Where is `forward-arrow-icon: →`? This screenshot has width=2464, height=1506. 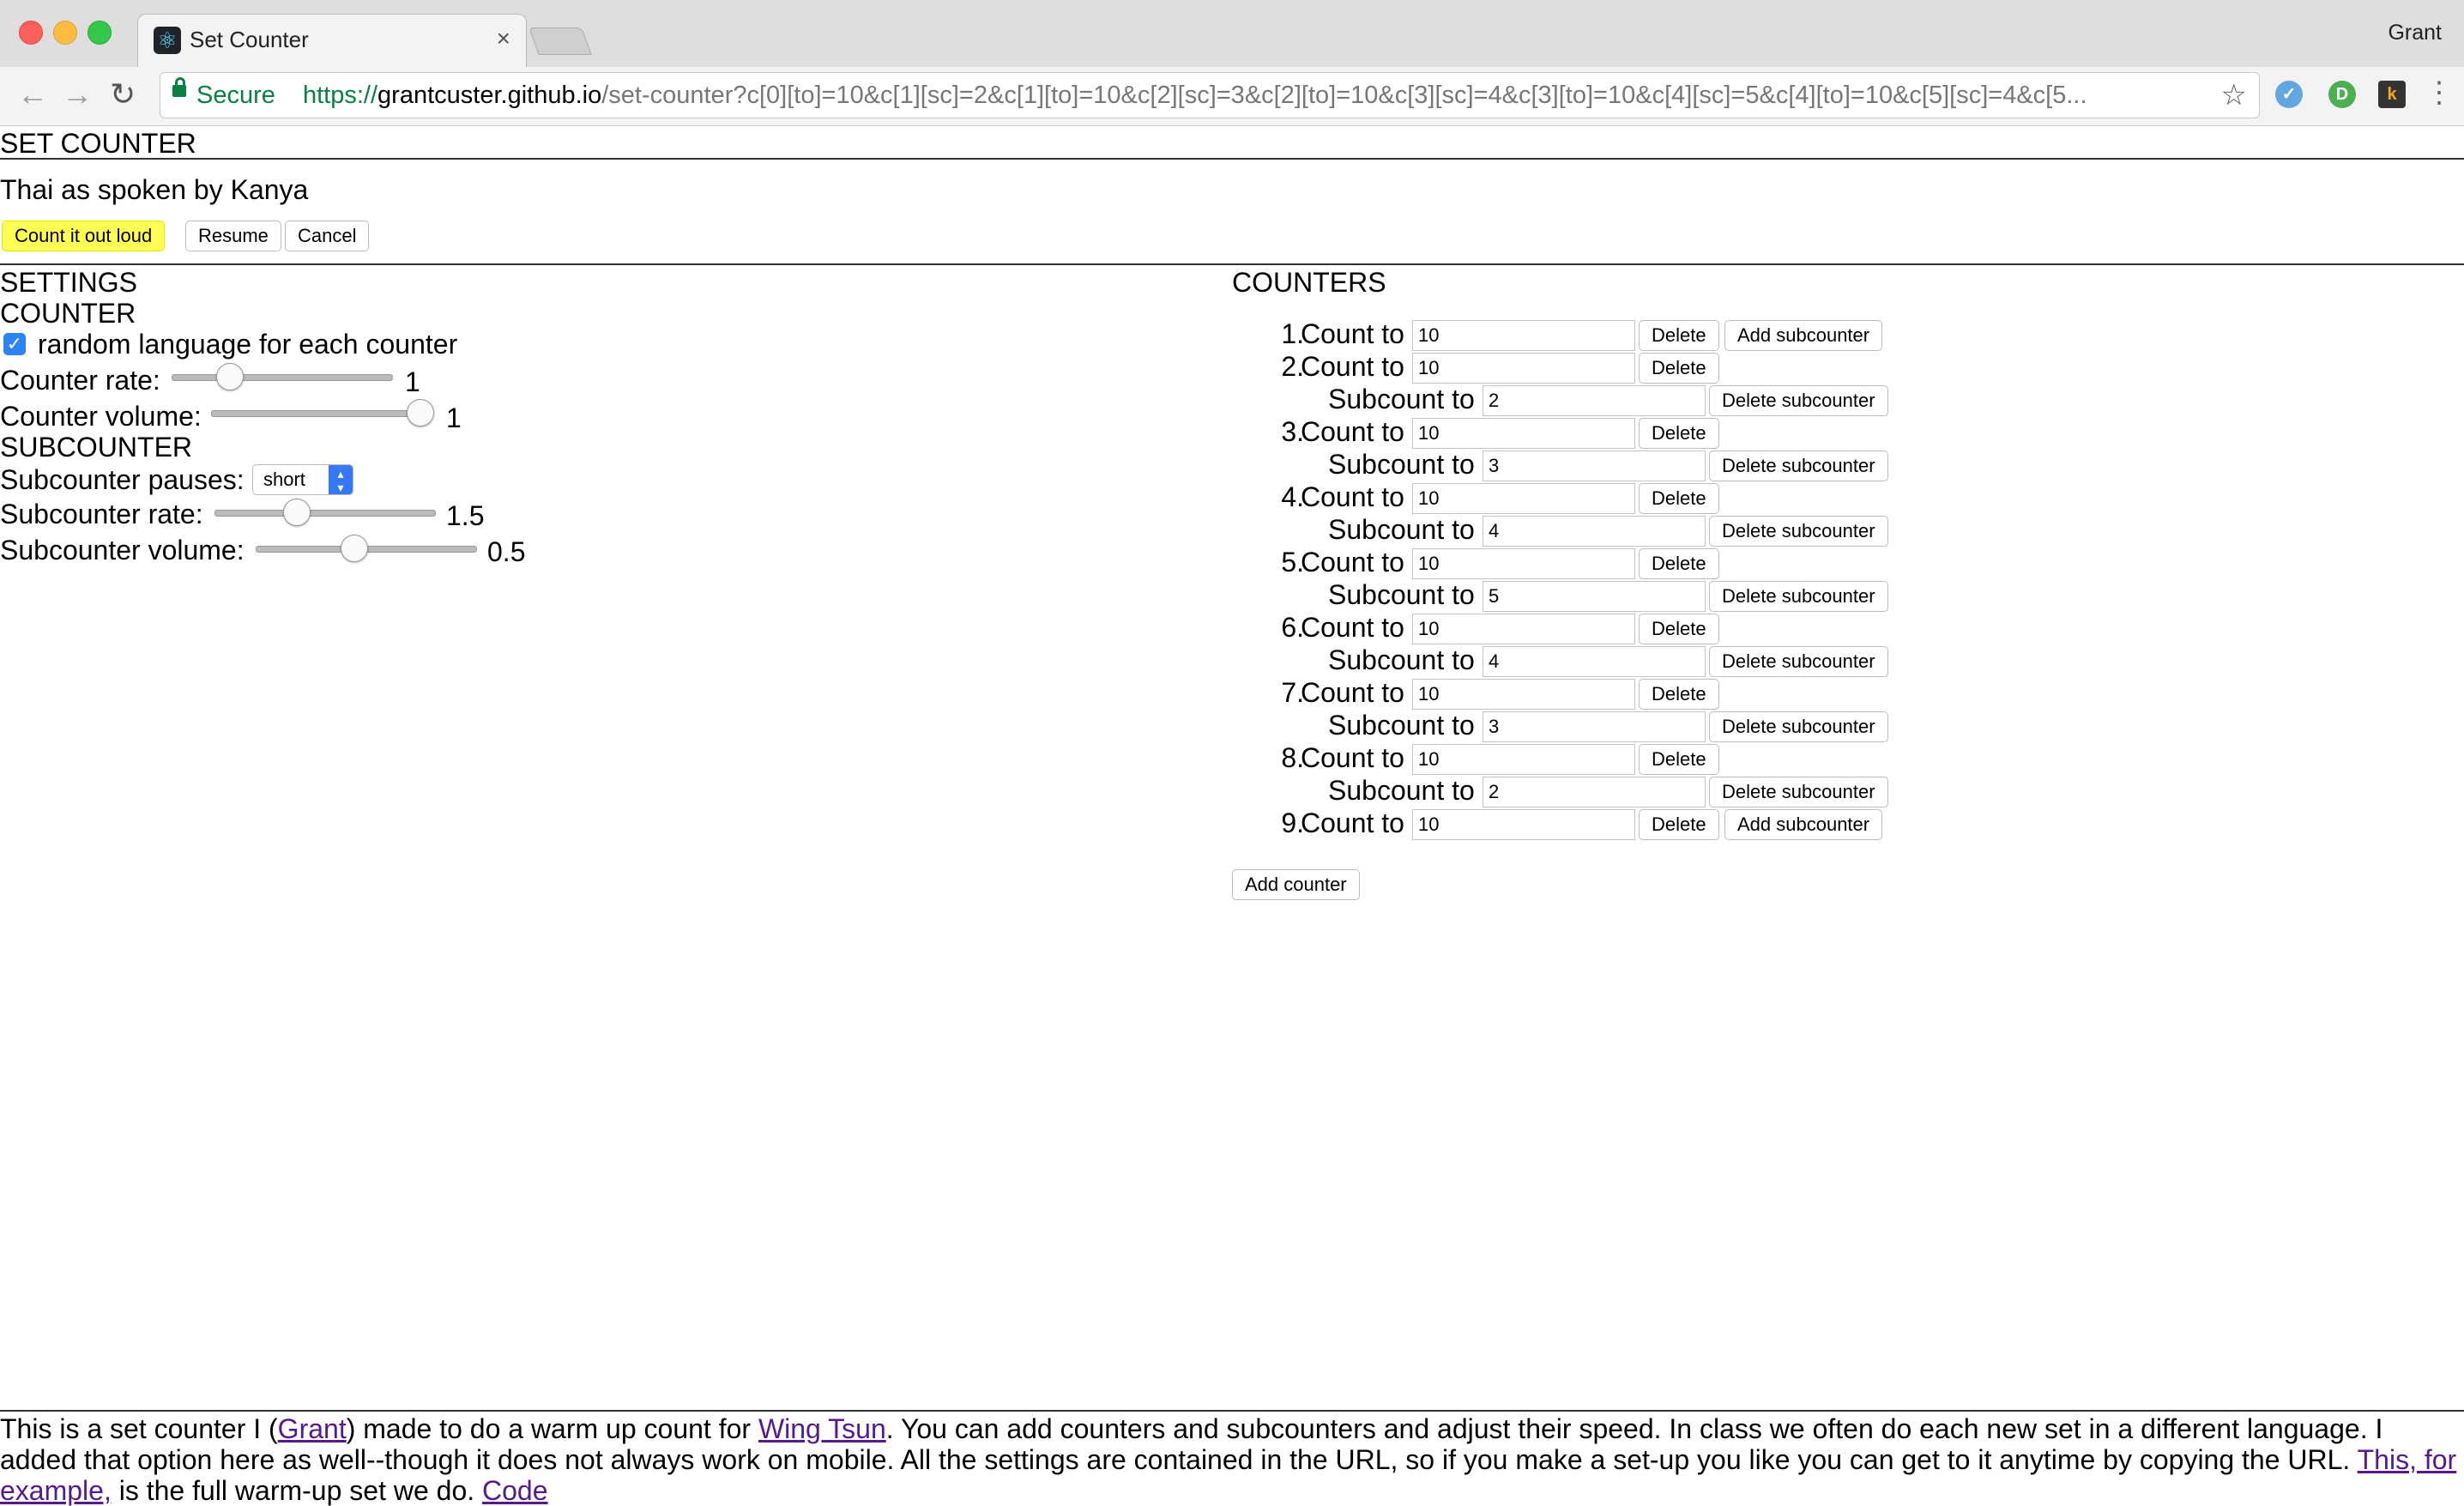 forward-arrow-icon: → is located at coordinates (77, 94).